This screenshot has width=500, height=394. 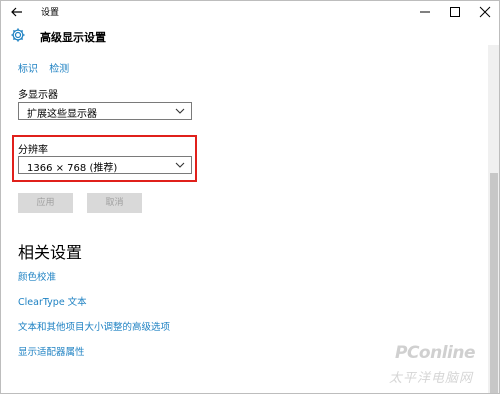 What do you see at coordinates (59, 69) in the screenshot?
I see `detect-link: 检测` at bounding box center [59, 69].